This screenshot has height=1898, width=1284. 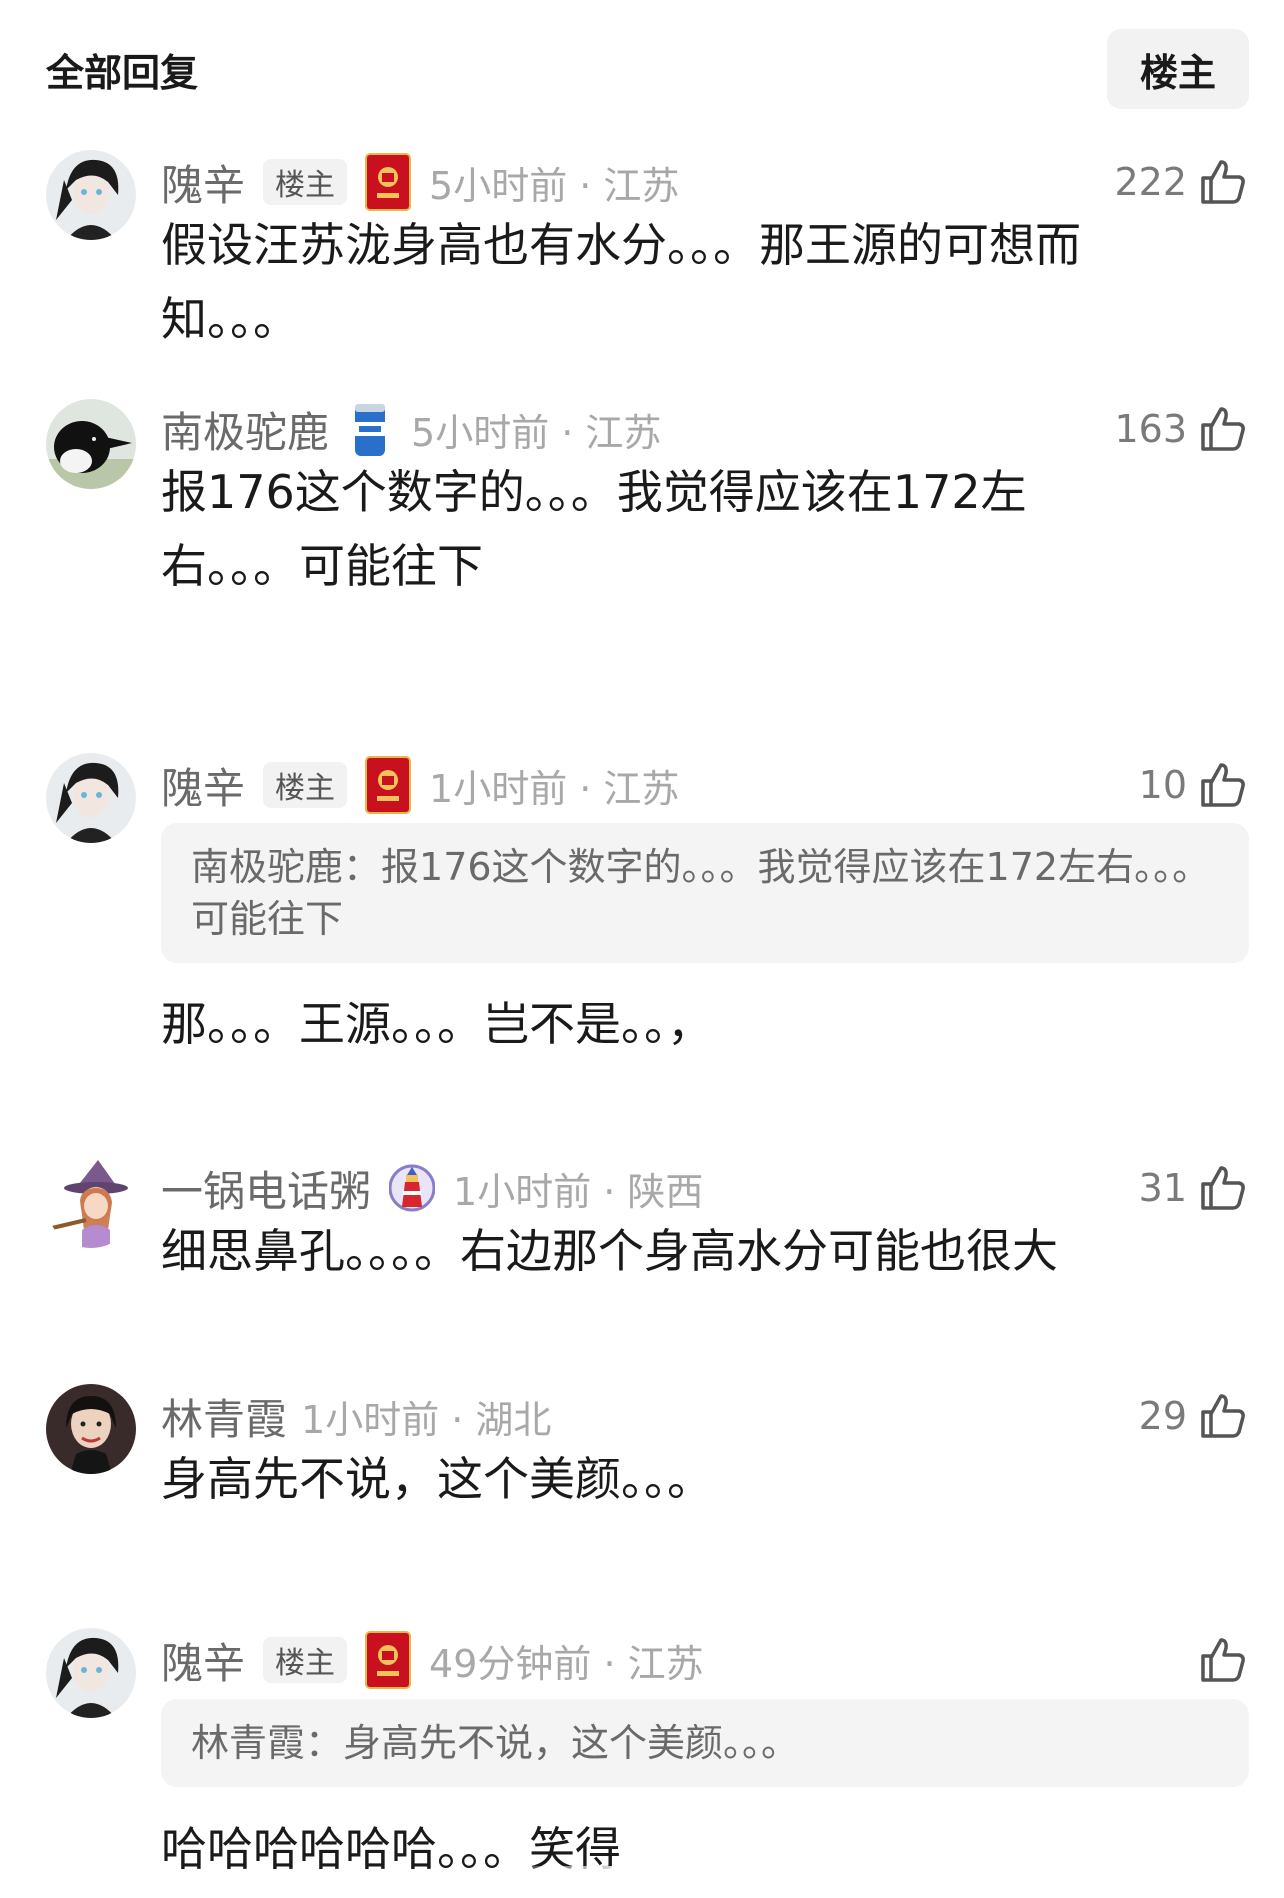 I want to click on like-button: 222, so click(x=1181, y=182).